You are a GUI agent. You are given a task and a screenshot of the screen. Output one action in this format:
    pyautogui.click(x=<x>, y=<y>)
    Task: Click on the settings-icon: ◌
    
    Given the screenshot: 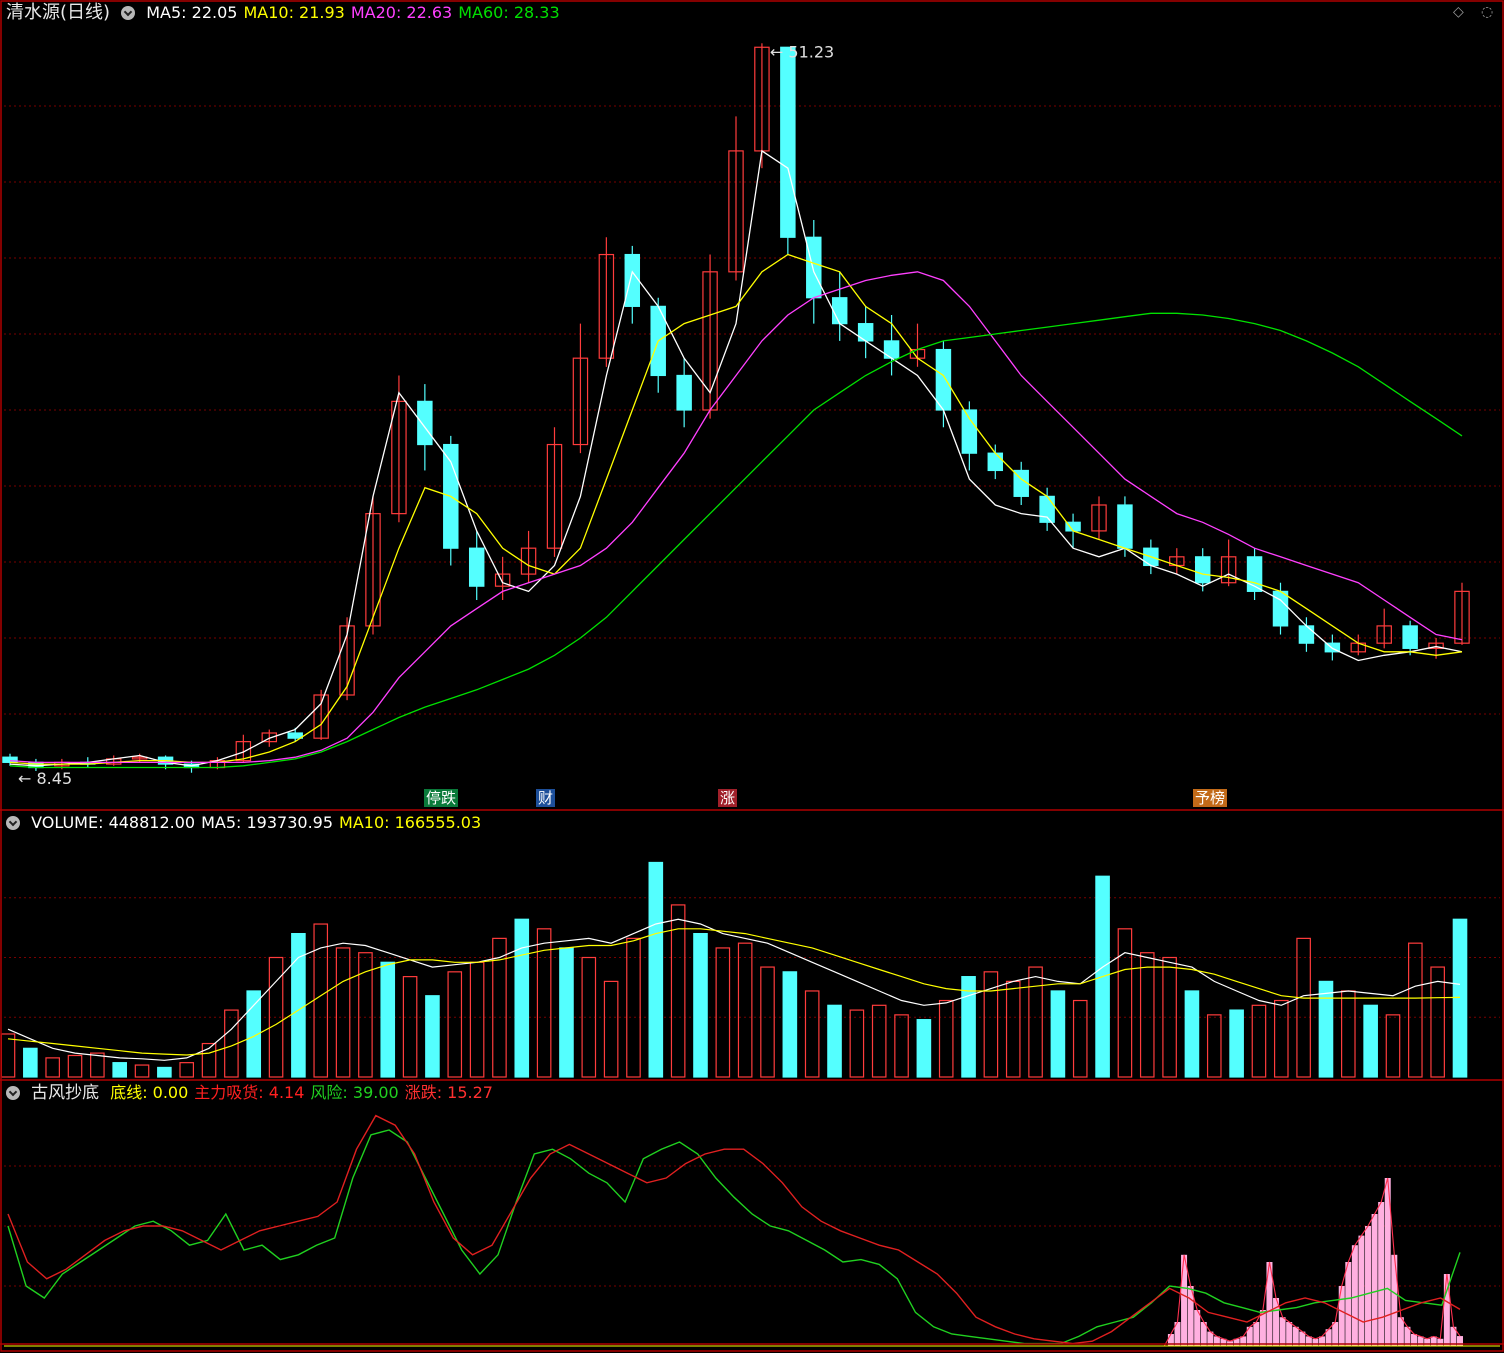 What is the action you would take?
    pyautogui.click(x=1487, y=12)
    